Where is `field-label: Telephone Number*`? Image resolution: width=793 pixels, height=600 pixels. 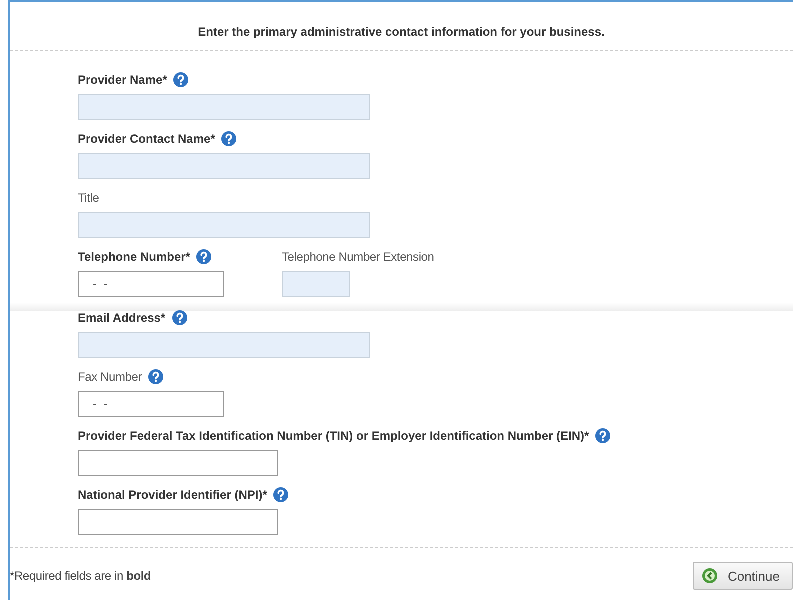
field-label: Telephone Number* is located at coordinates (134, 257).